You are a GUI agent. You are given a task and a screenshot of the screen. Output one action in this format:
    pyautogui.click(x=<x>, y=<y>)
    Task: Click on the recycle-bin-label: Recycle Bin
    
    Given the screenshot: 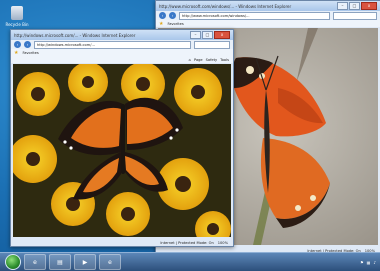 What is the action you would take?
    pyautogui.click(x=17, y=24)
    